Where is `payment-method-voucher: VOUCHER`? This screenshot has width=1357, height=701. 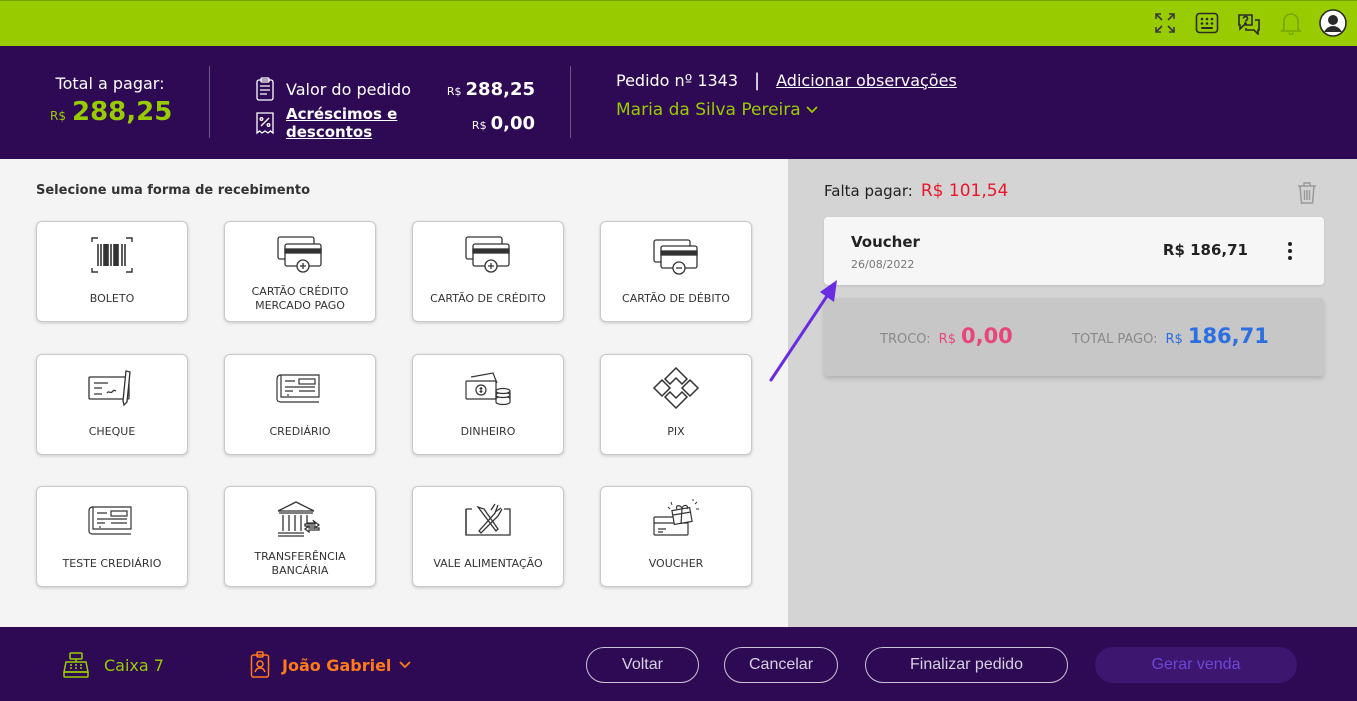
payment-method-voucher: VOUCHER is located at coordinates (676, 536).